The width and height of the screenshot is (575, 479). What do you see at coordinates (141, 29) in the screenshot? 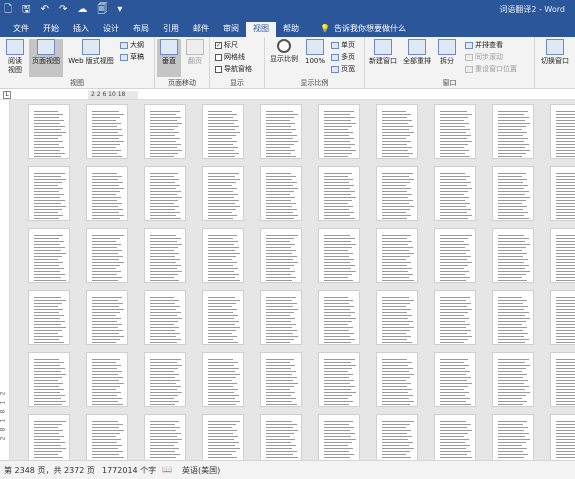
I see `tab-4: 布局` at bounding box center [141, 29].